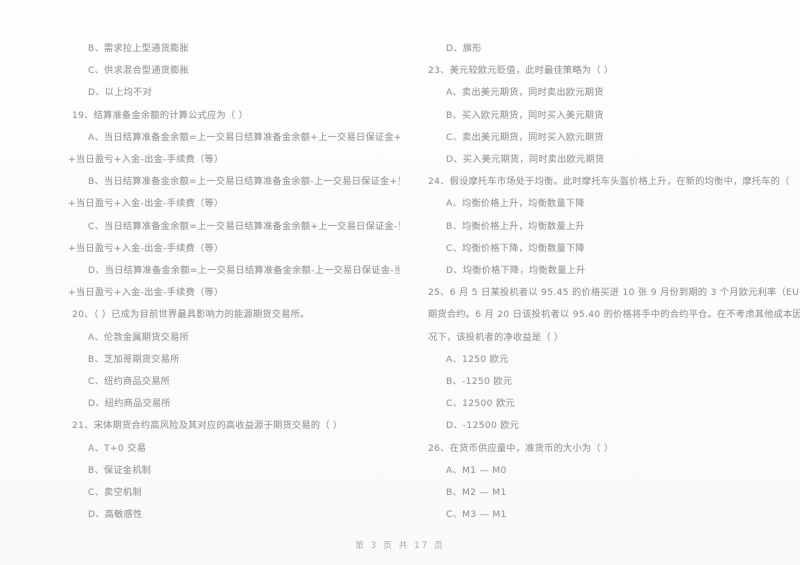 The width and height of the screenshot is (800, 565). Describe the element at coordinates (516, 271) in the screenshot. I see `option-line: D、均衡价格下降，均衡数量上升` at that location.